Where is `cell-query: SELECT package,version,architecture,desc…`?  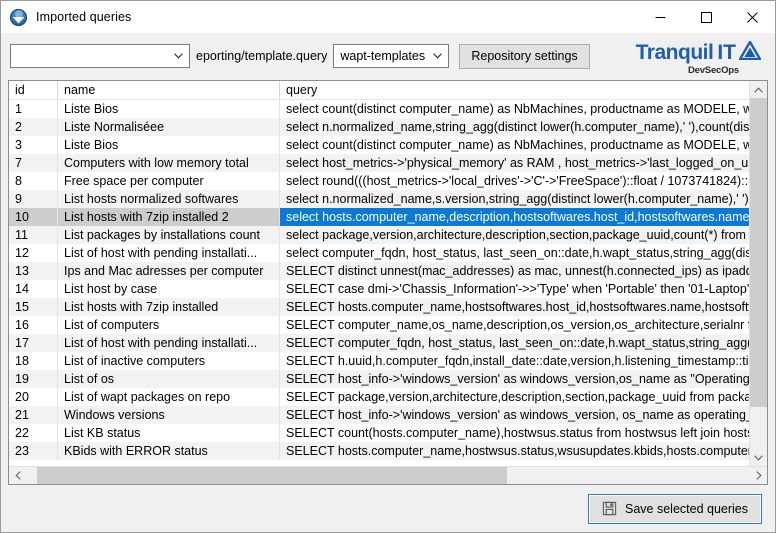 cell-query: SELECT package,version,architecture,desc… is located at coordinates (514, 397).